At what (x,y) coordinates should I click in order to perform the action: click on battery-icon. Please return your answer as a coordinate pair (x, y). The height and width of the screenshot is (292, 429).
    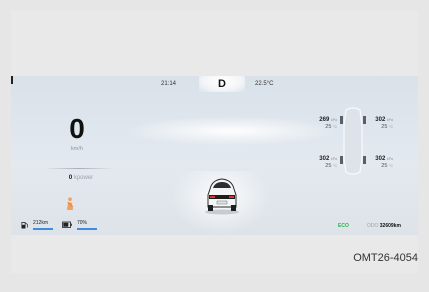
    Looking at the image, I should click on (67, 224).